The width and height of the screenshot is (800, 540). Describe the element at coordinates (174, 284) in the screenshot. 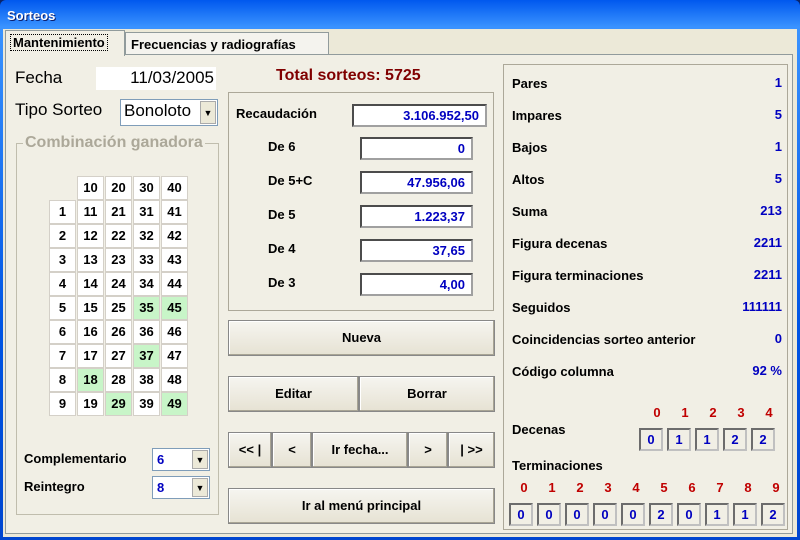

I see `grid-cell: 44` at that location.